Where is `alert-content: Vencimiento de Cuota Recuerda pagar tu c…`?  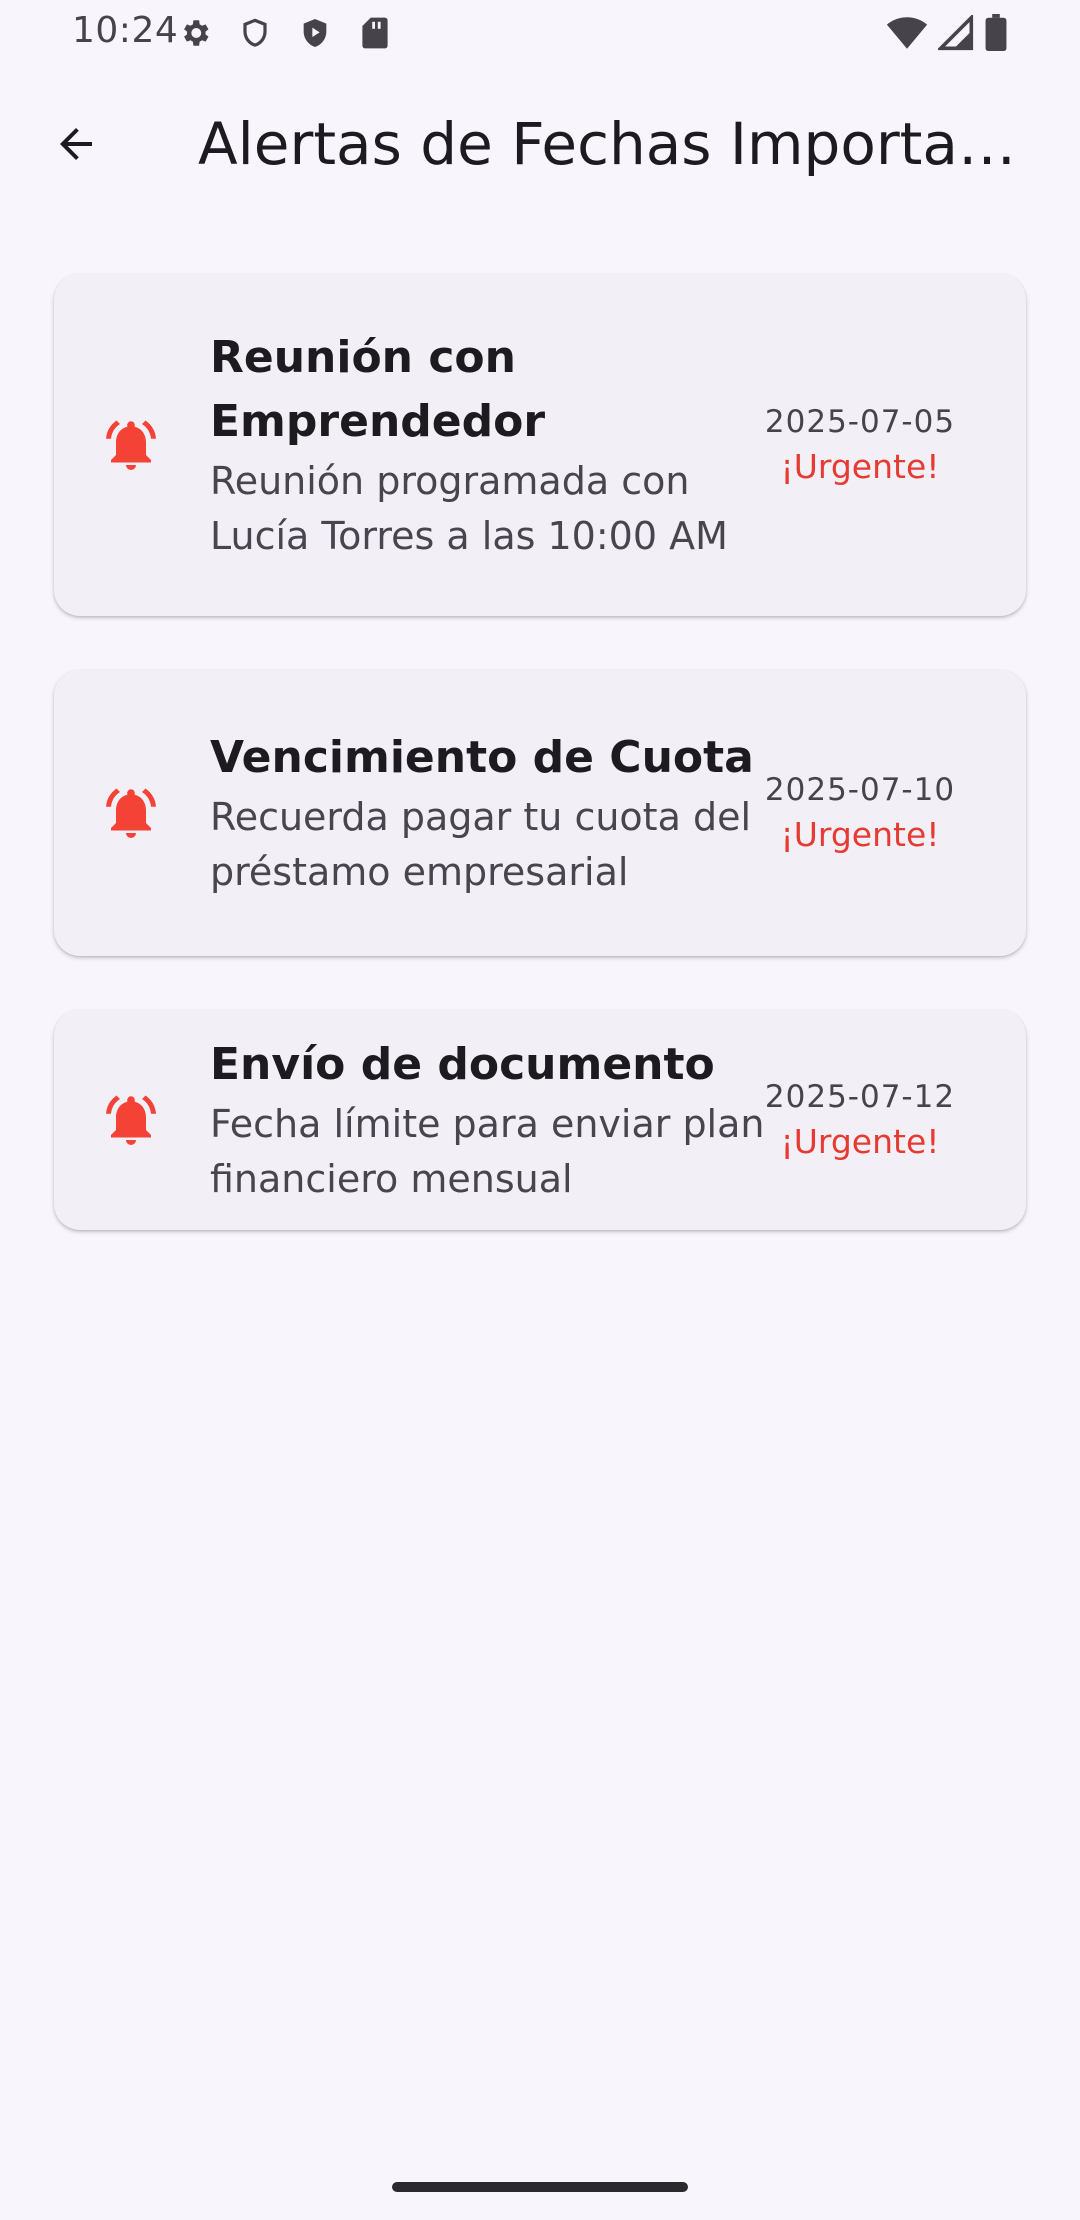 alert-content: Vencimiento de Cuota Recuerda pagar tu c… is located at coordinates (500, 813).